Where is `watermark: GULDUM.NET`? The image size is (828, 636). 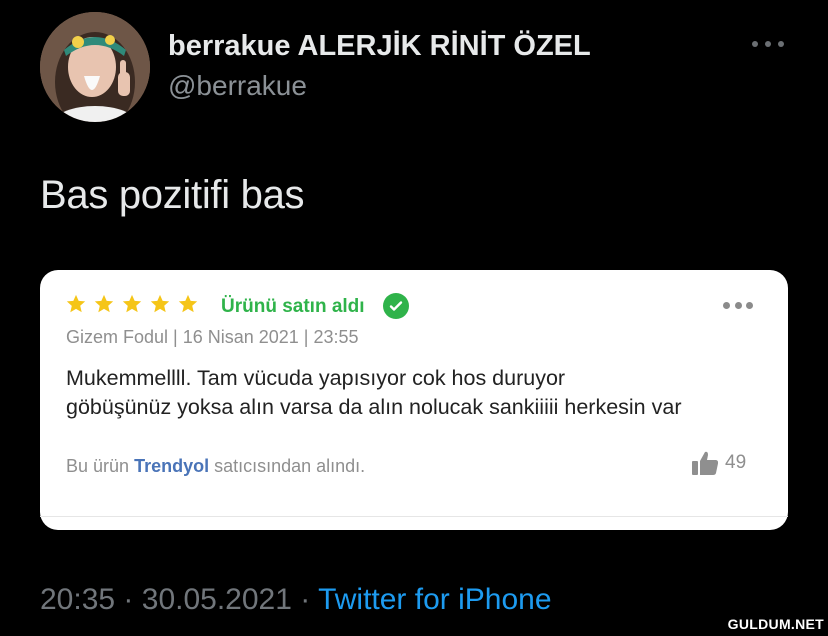 watermark: GULDUM.NET is located at coordinates (775, 624).